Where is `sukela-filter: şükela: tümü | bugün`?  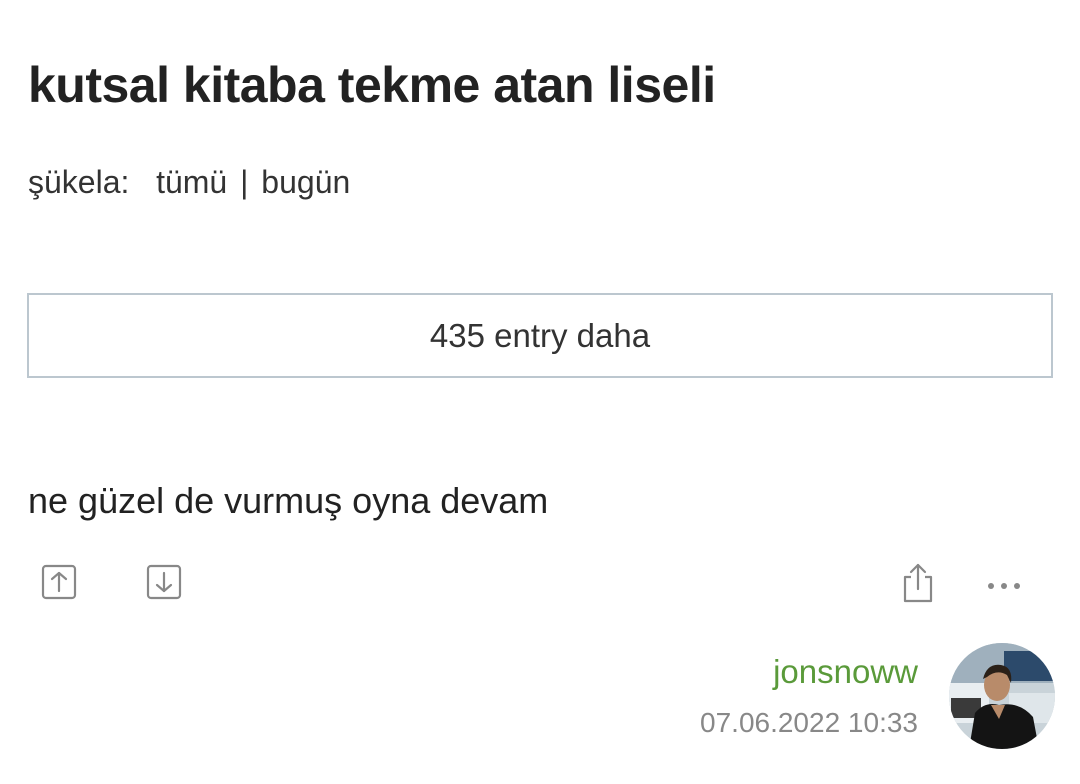 sukela-filter: şükela: tümü | bugün is located at coordinates (189, 182).